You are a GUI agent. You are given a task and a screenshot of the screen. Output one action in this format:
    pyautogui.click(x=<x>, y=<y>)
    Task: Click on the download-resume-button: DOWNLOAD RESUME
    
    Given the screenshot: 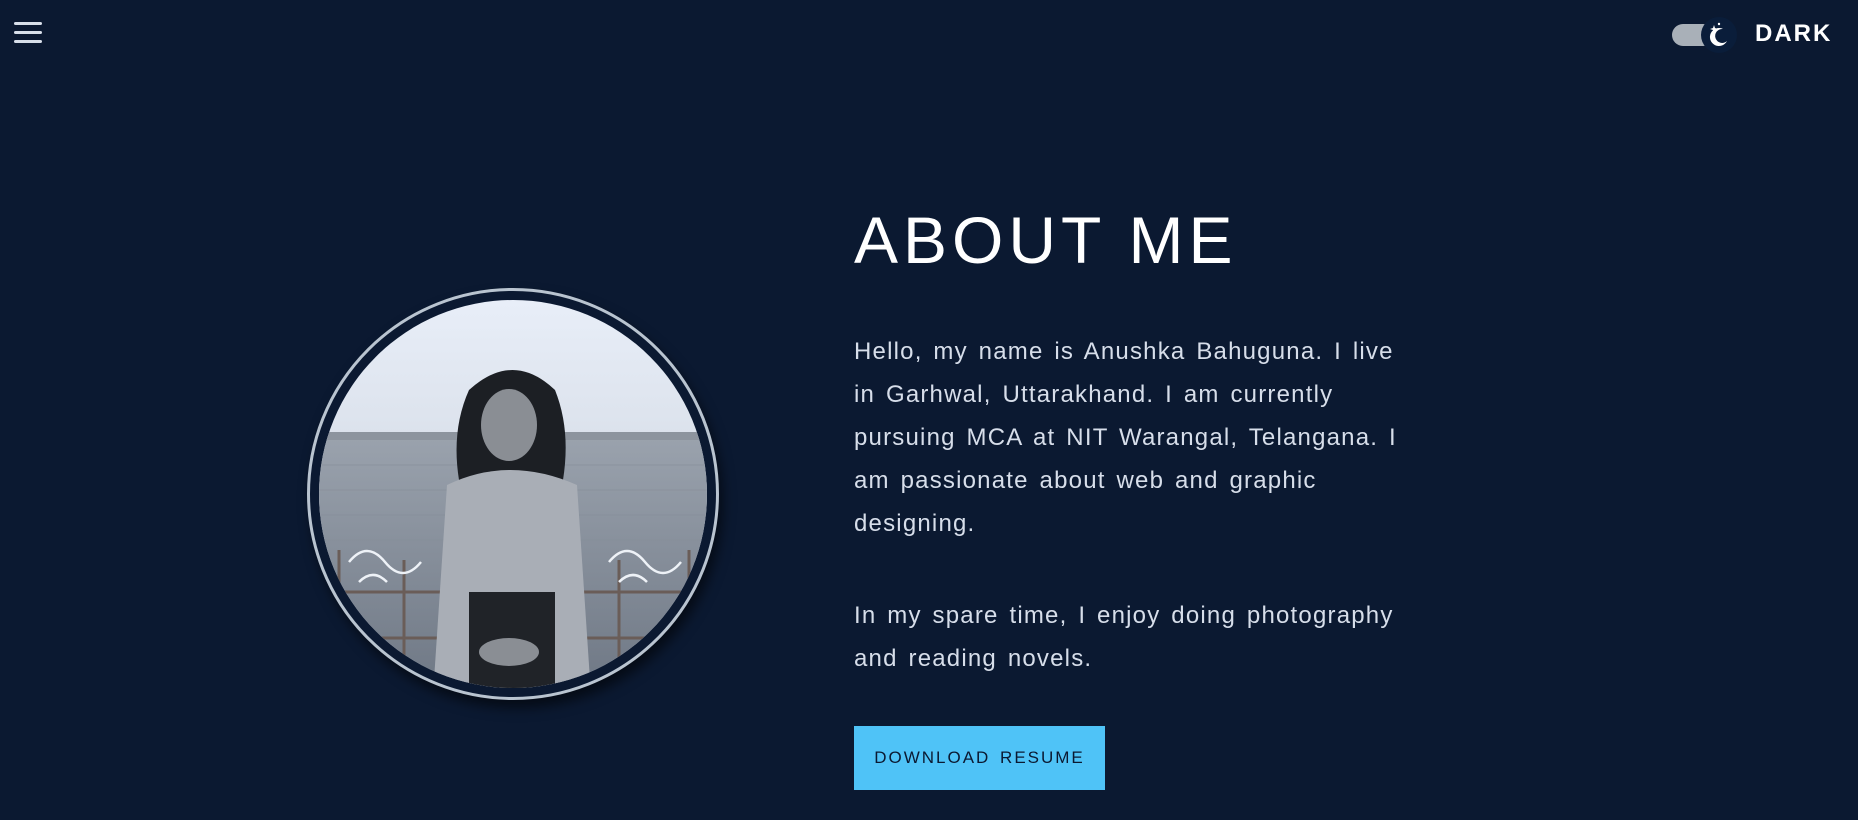 What is the action you would take?
    pyautogui.click(x=979, y=758)
    